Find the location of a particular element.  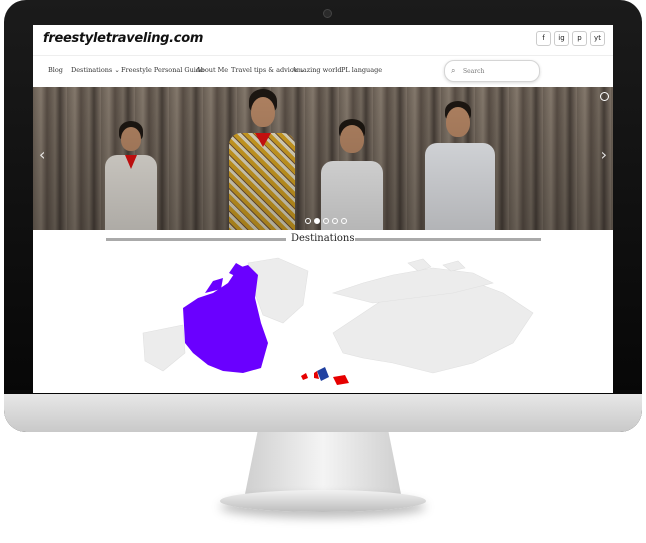

social-links: f ig p yt is located at coordinates (570, 38).